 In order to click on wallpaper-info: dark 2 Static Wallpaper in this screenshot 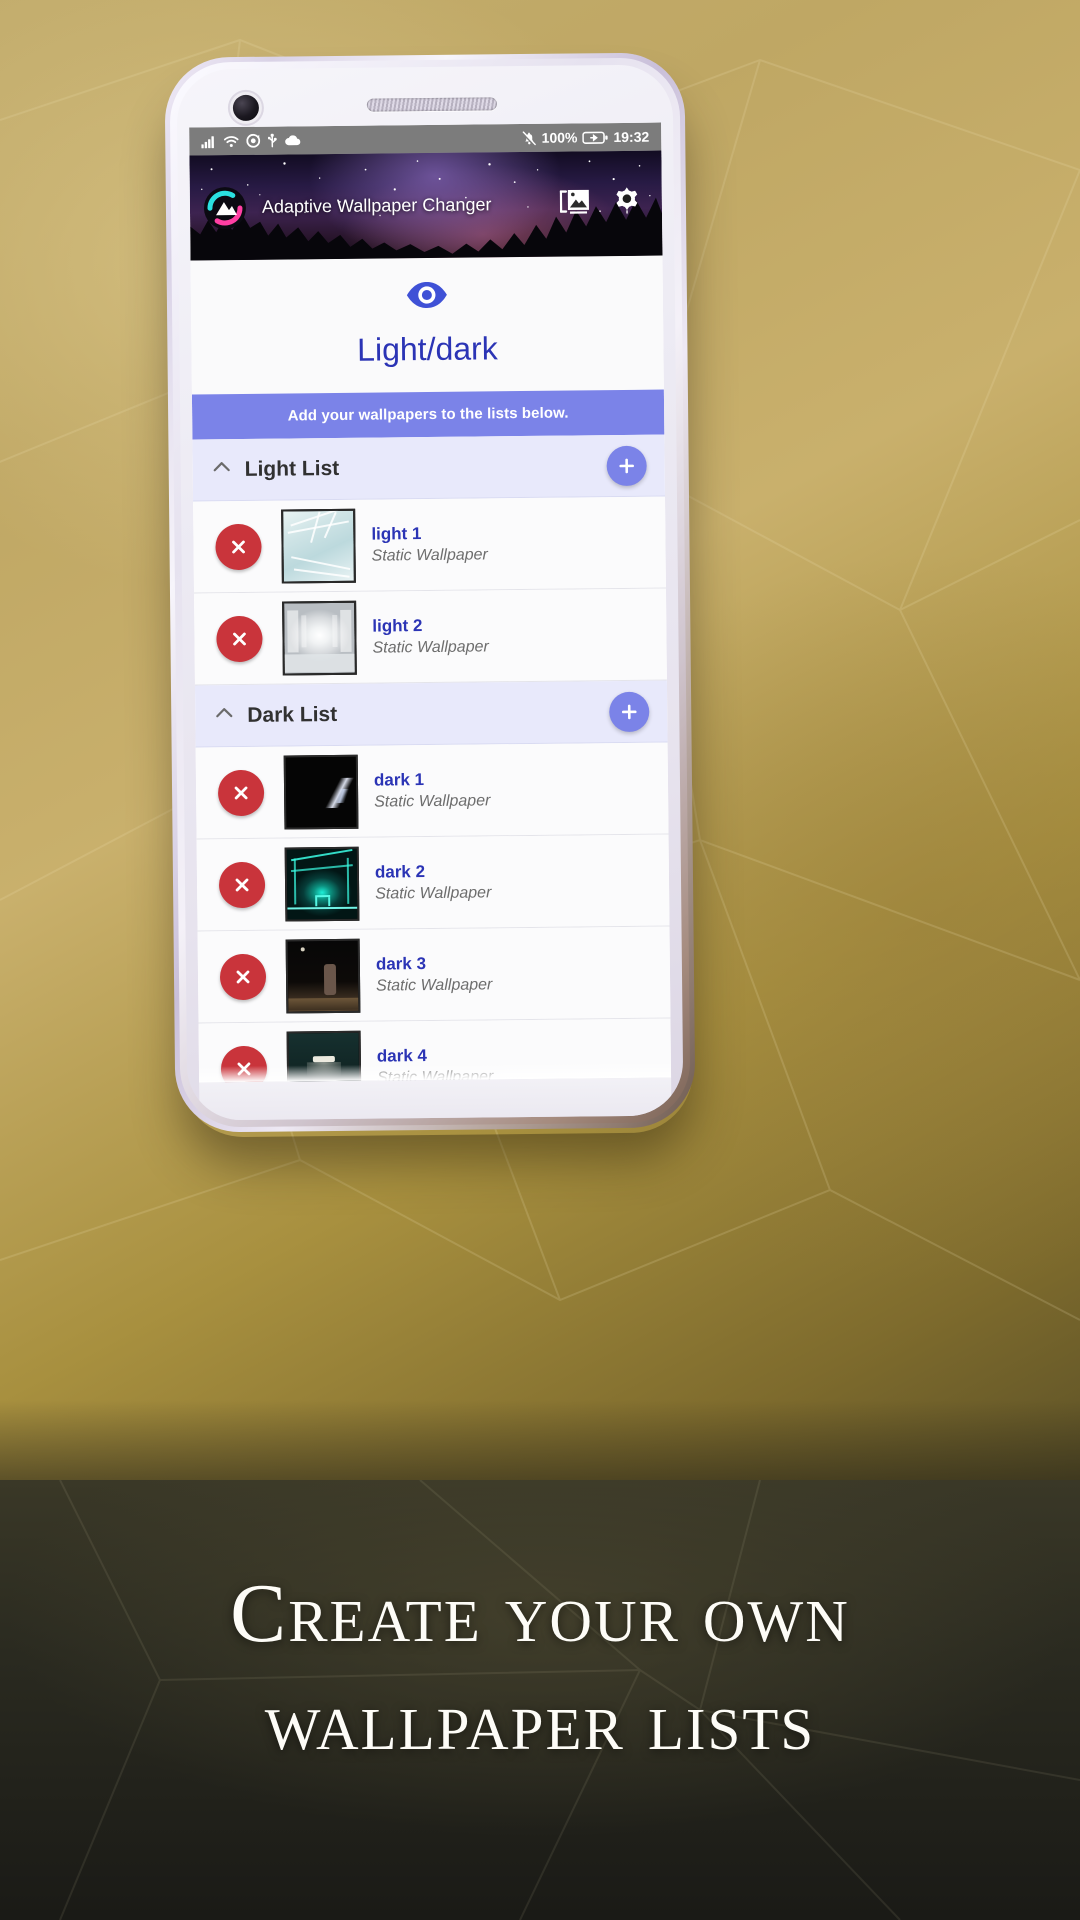, I will do `click(433, 882)`.